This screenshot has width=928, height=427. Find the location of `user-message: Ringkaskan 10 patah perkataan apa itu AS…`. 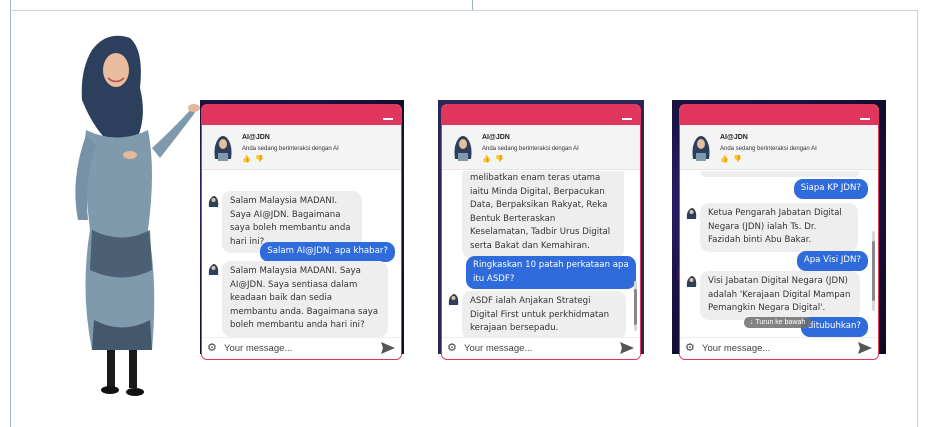

user-message: Ringkaskan 10 patah perkataan apa itu AS… is located at coordinates (551, 273).